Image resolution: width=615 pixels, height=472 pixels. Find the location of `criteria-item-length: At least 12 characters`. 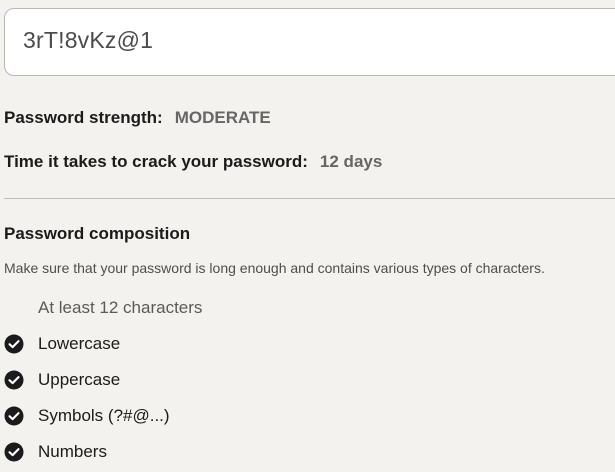

criteria-item-length: At least 12 characters is located at coordinates (103, 308).